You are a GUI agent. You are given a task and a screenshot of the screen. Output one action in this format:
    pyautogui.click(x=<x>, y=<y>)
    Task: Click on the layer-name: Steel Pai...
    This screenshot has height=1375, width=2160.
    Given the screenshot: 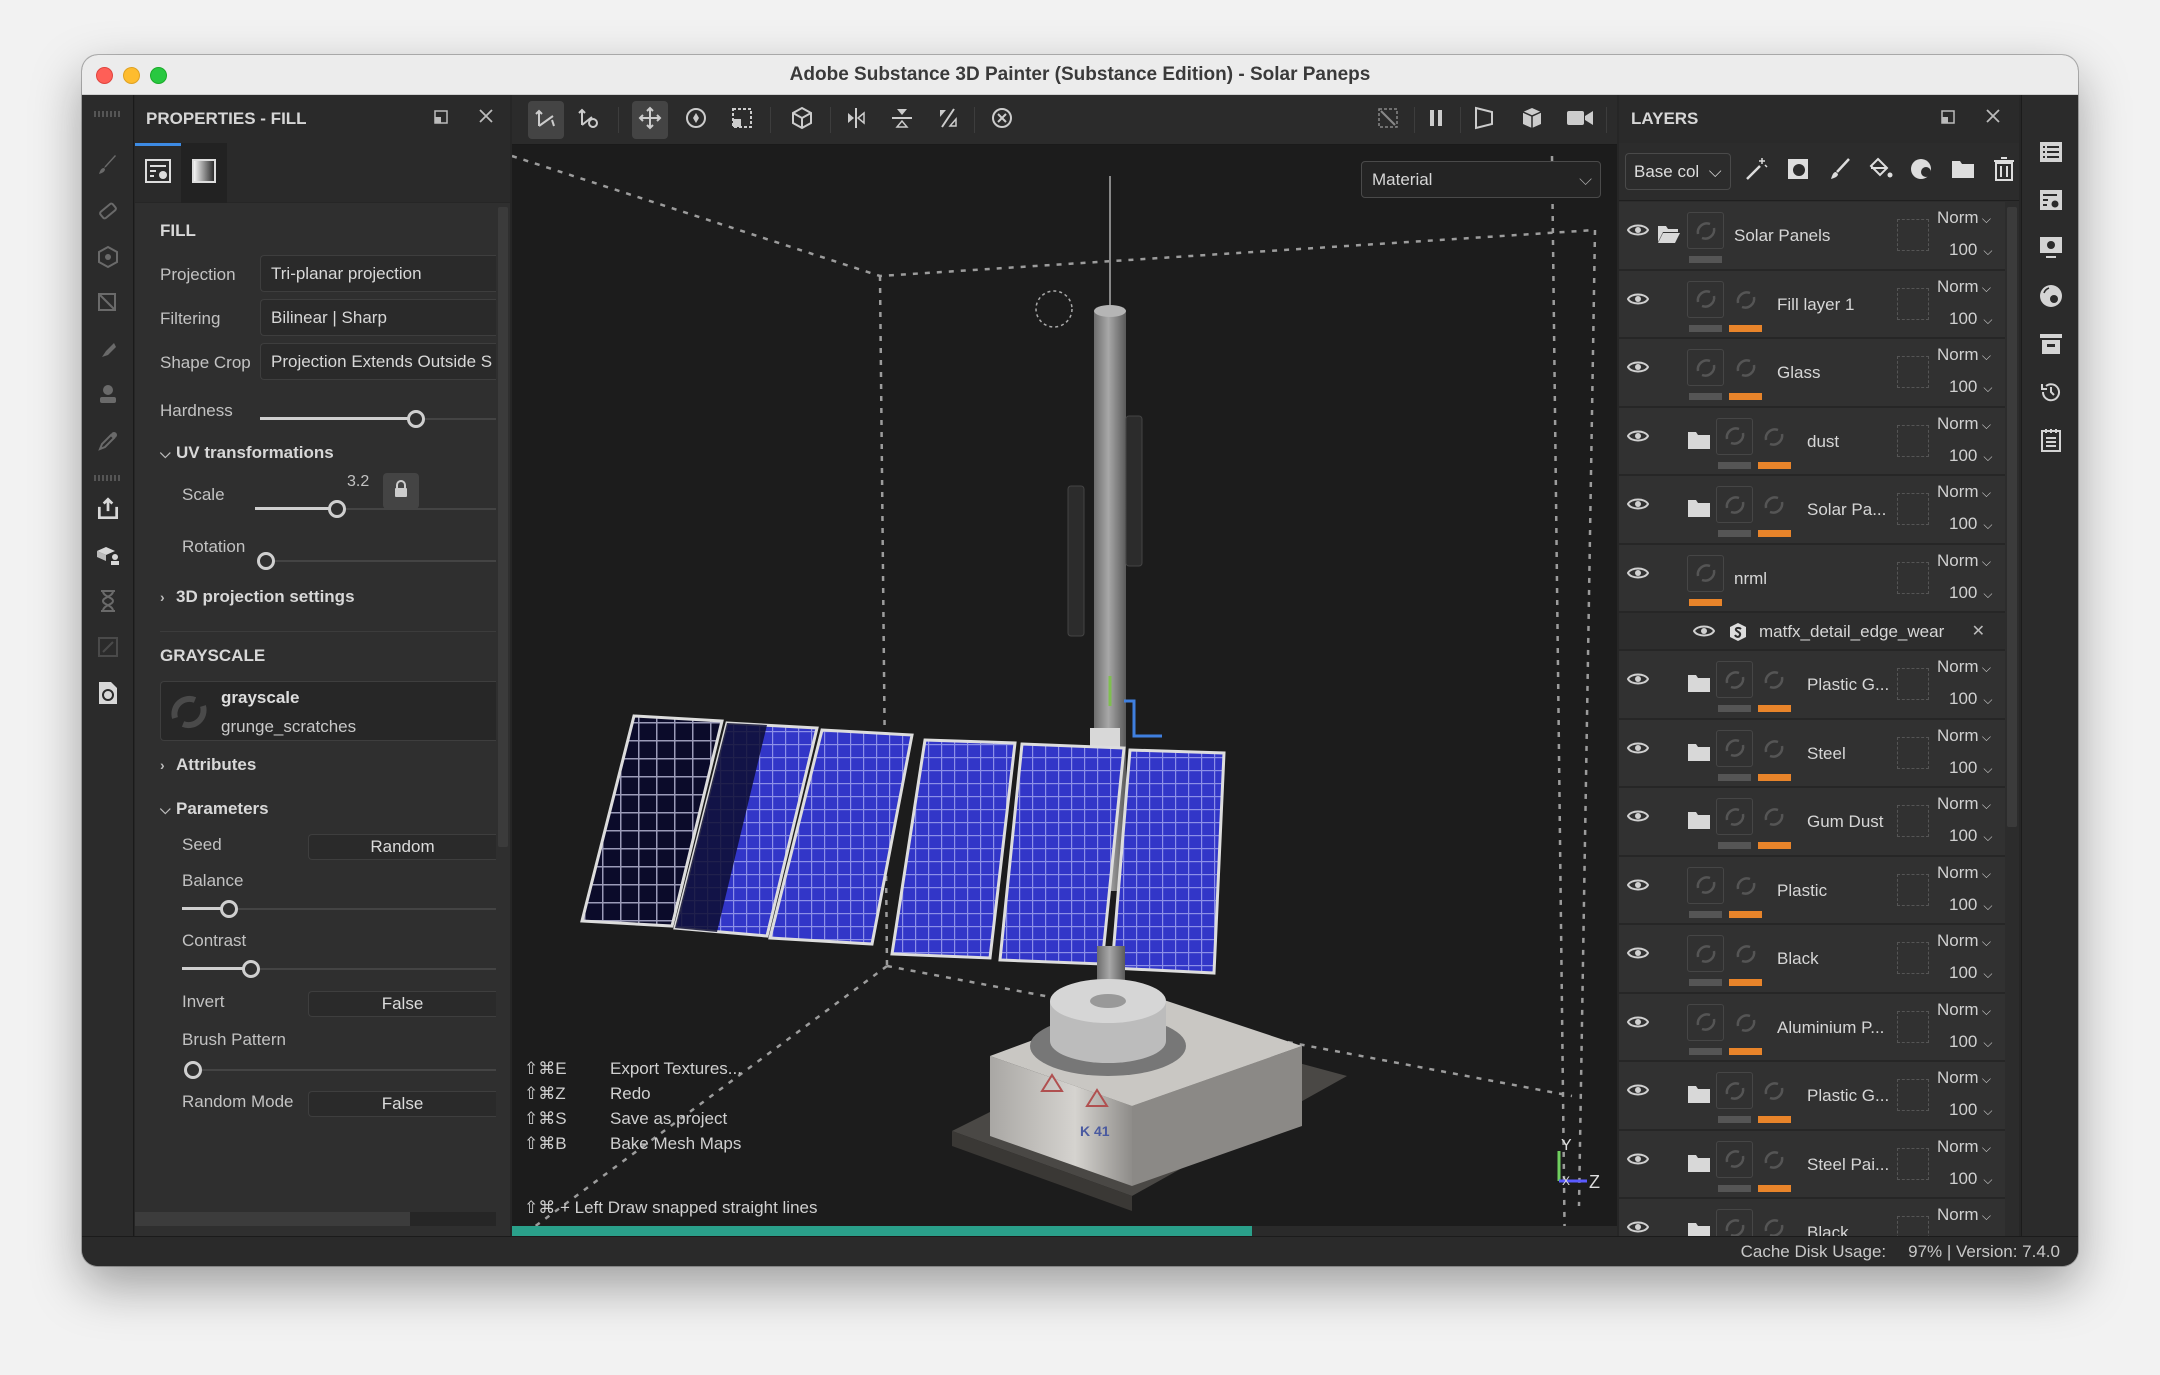 What is the action you would take?
    pyautogui.click(x=1848, y=1165)
    